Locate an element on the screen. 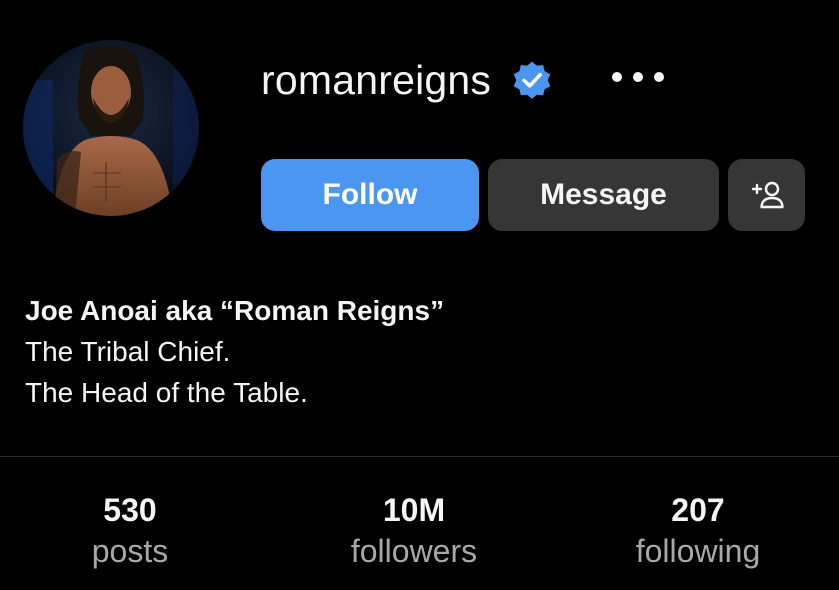 This screenshot has height=590, width=839. profile-username: romanreigns is located at coordinates (376, 79).